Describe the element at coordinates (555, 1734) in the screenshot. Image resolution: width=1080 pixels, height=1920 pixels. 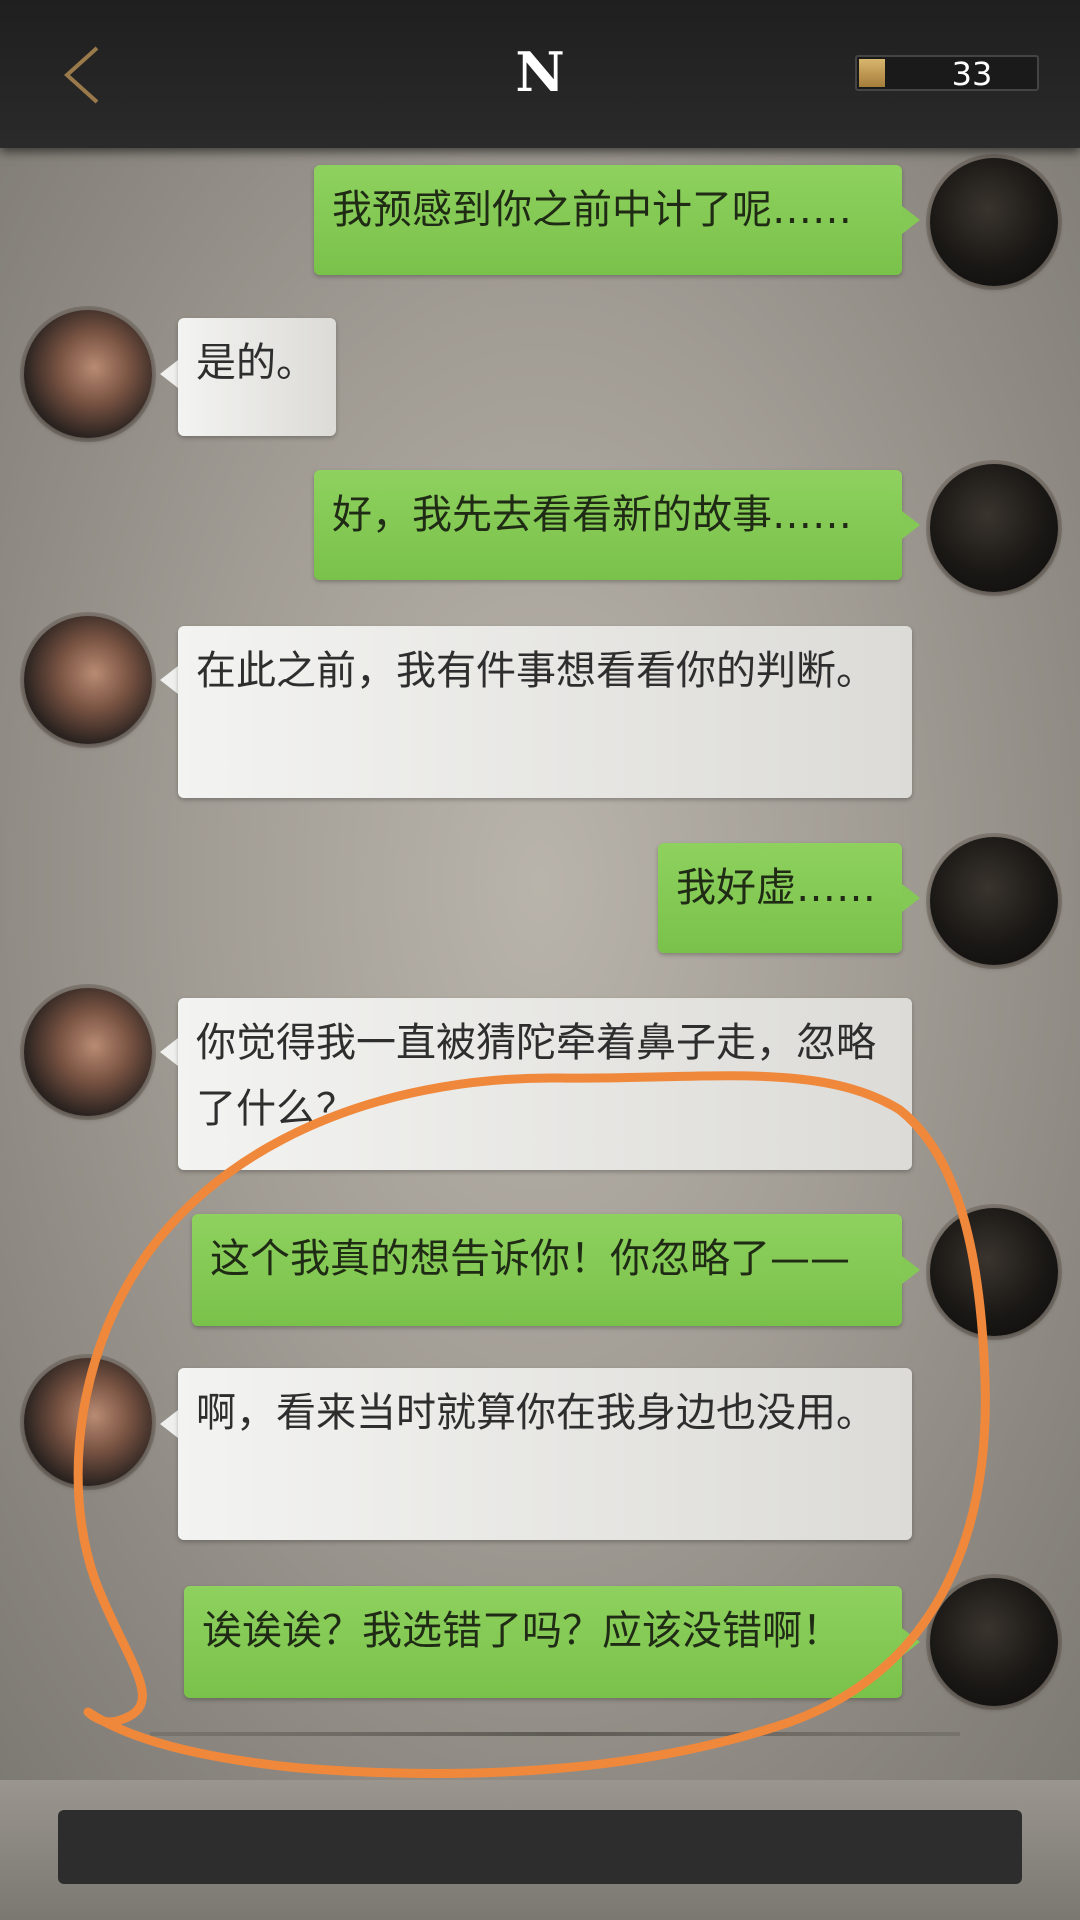
I see `divider` at that location.